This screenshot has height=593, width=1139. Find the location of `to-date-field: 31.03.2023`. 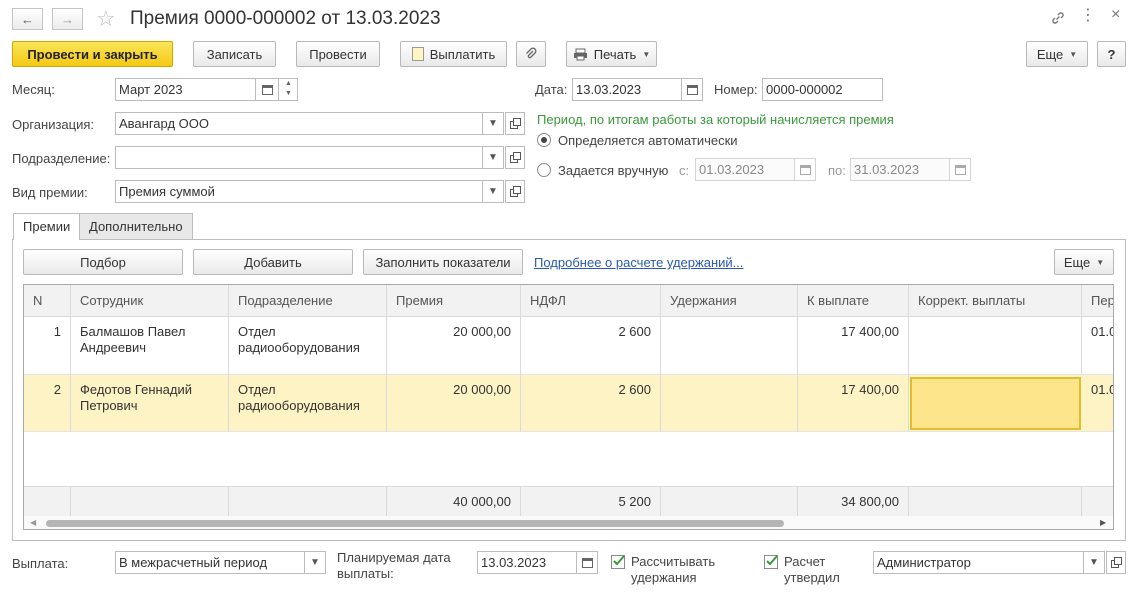

to-date-field: 31.03.2023 is located at coordinates (910, 169).